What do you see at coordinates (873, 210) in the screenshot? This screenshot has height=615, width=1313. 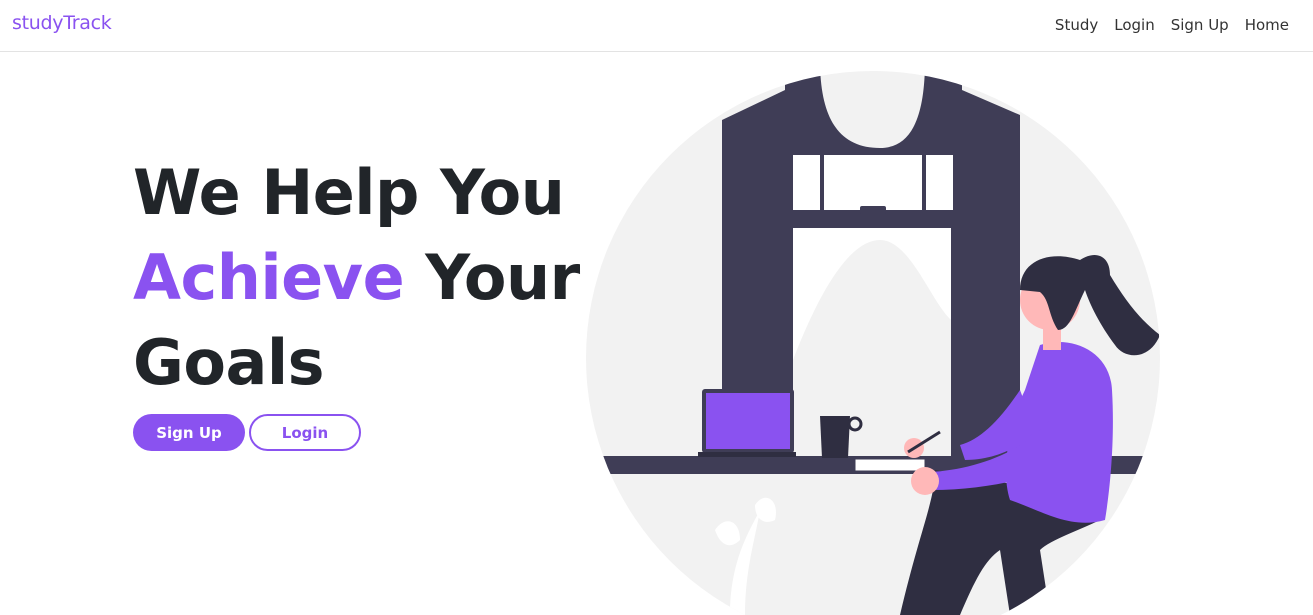 I see `window-latch` at bounding box center [873, 210].